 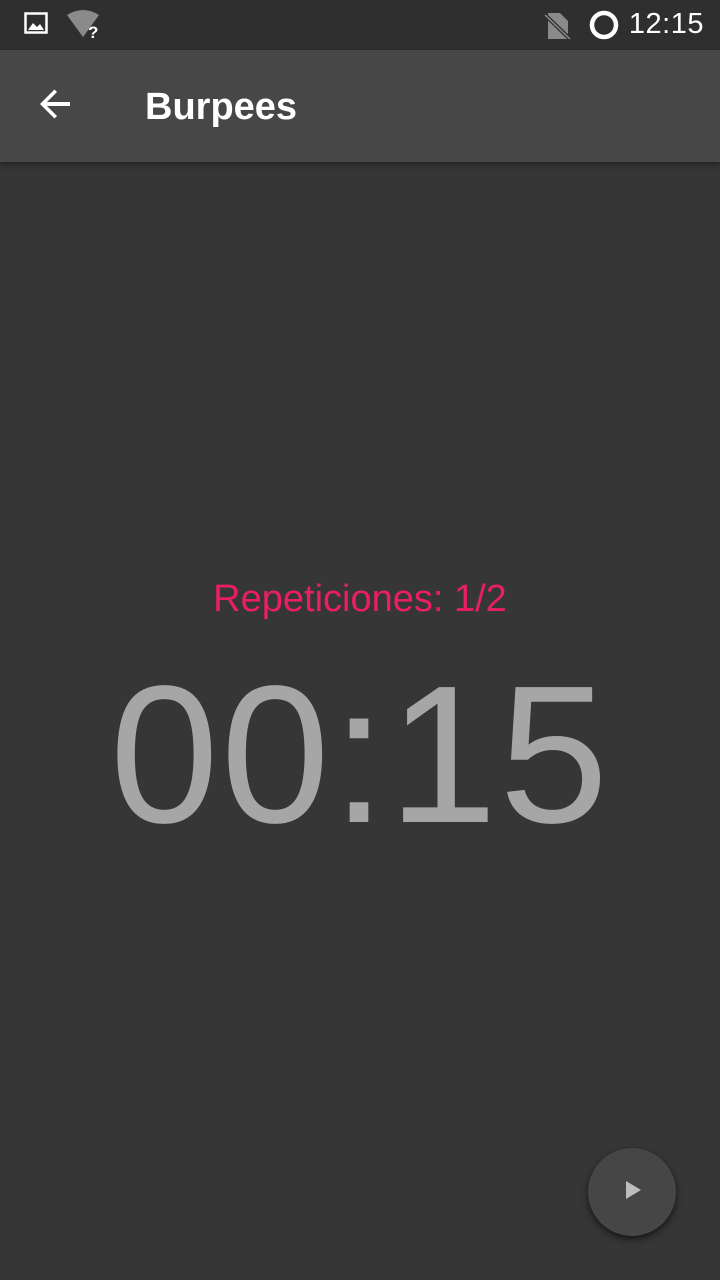 I want to click on play-button, so click(x=632, y=1192).